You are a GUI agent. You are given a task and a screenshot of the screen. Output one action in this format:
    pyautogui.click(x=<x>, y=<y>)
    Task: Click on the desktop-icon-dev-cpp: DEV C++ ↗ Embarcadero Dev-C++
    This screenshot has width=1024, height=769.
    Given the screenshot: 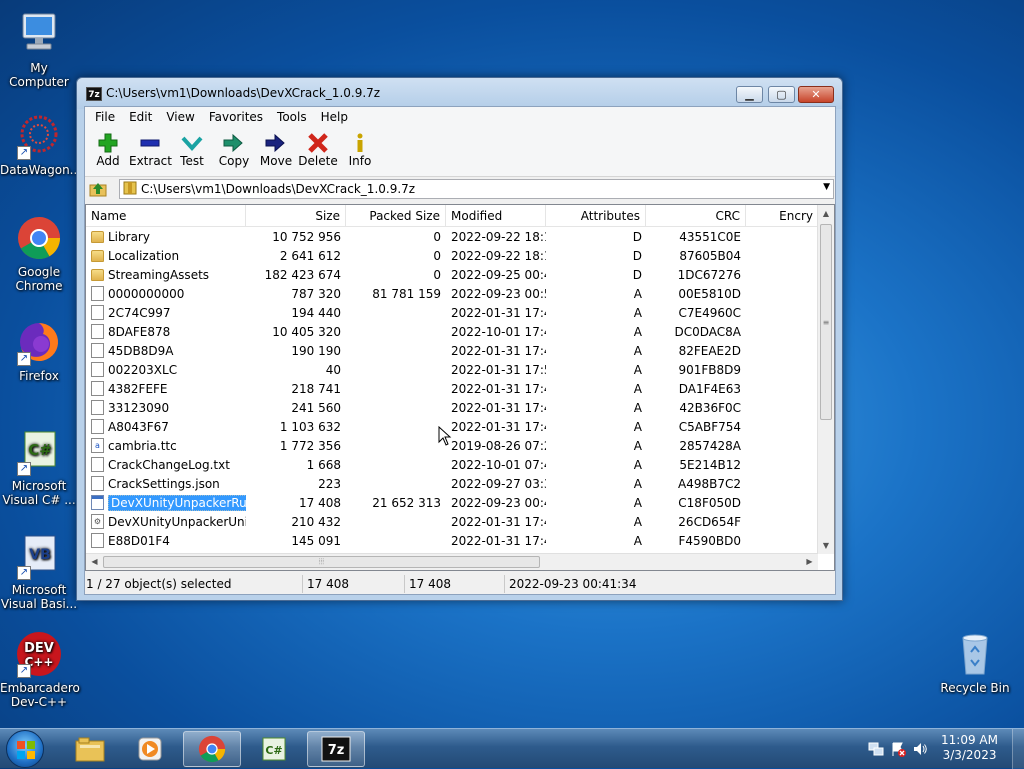 What is the action you would take?
    pyautogui.click(x=40, y=669)
    